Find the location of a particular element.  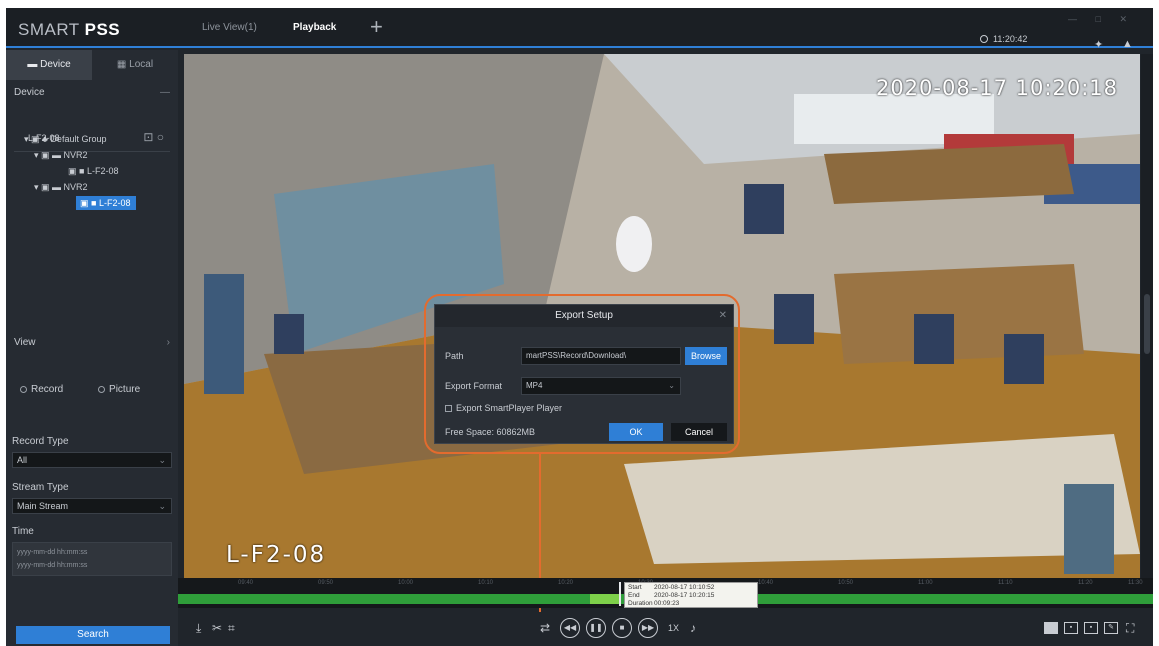

tree-item-camera-selected: ▣ ■ L-F2-08 is located at coordinates (106, 203).